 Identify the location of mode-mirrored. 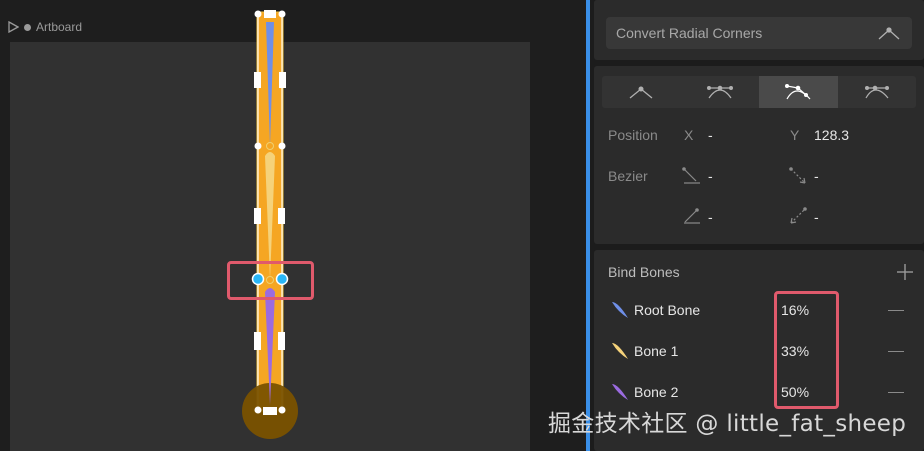
(720, 92).